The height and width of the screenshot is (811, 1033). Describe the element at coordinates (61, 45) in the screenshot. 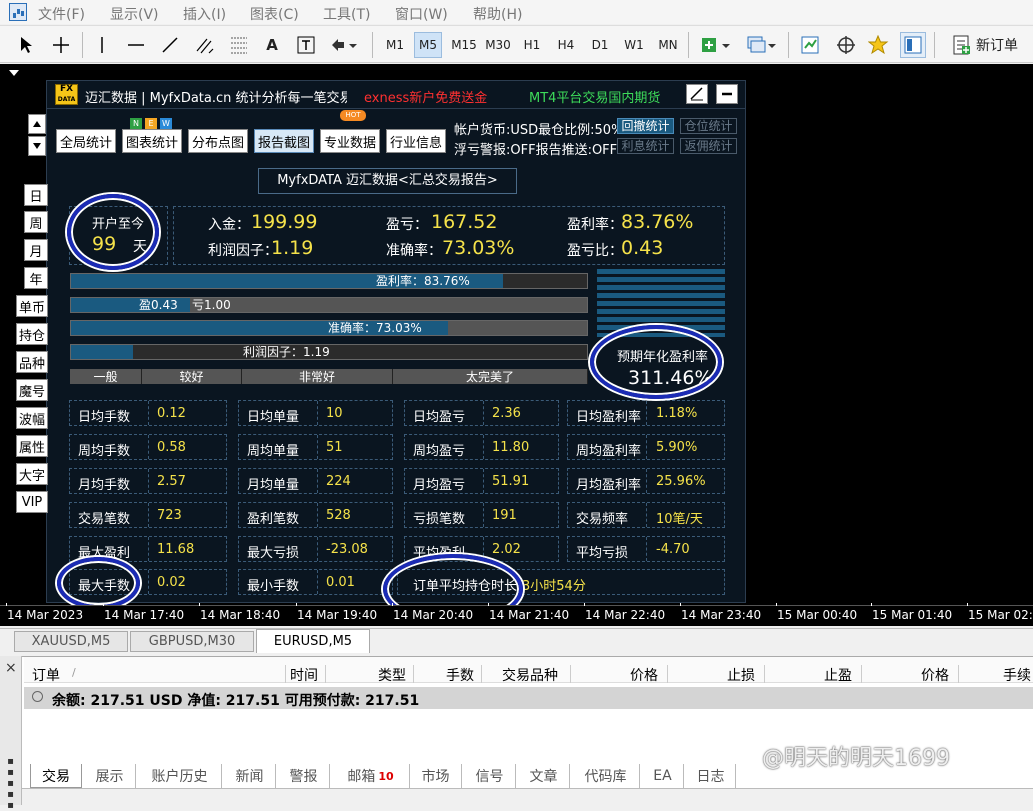

I see `crosshair-icon` at that location.